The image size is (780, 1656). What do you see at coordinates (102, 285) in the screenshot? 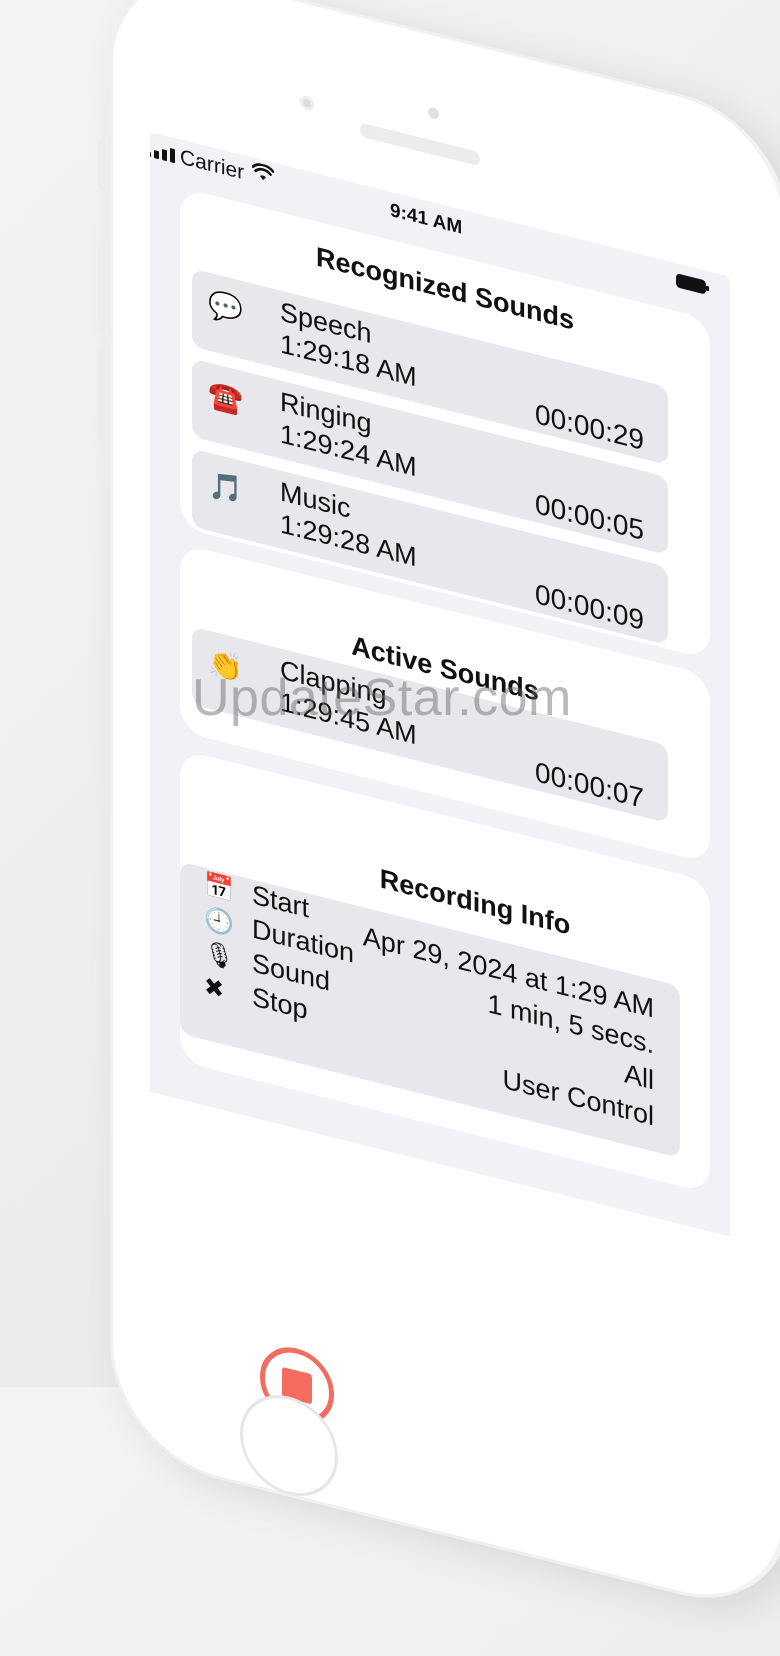
I see `volume-up-button` at bounding box center [102, 285].